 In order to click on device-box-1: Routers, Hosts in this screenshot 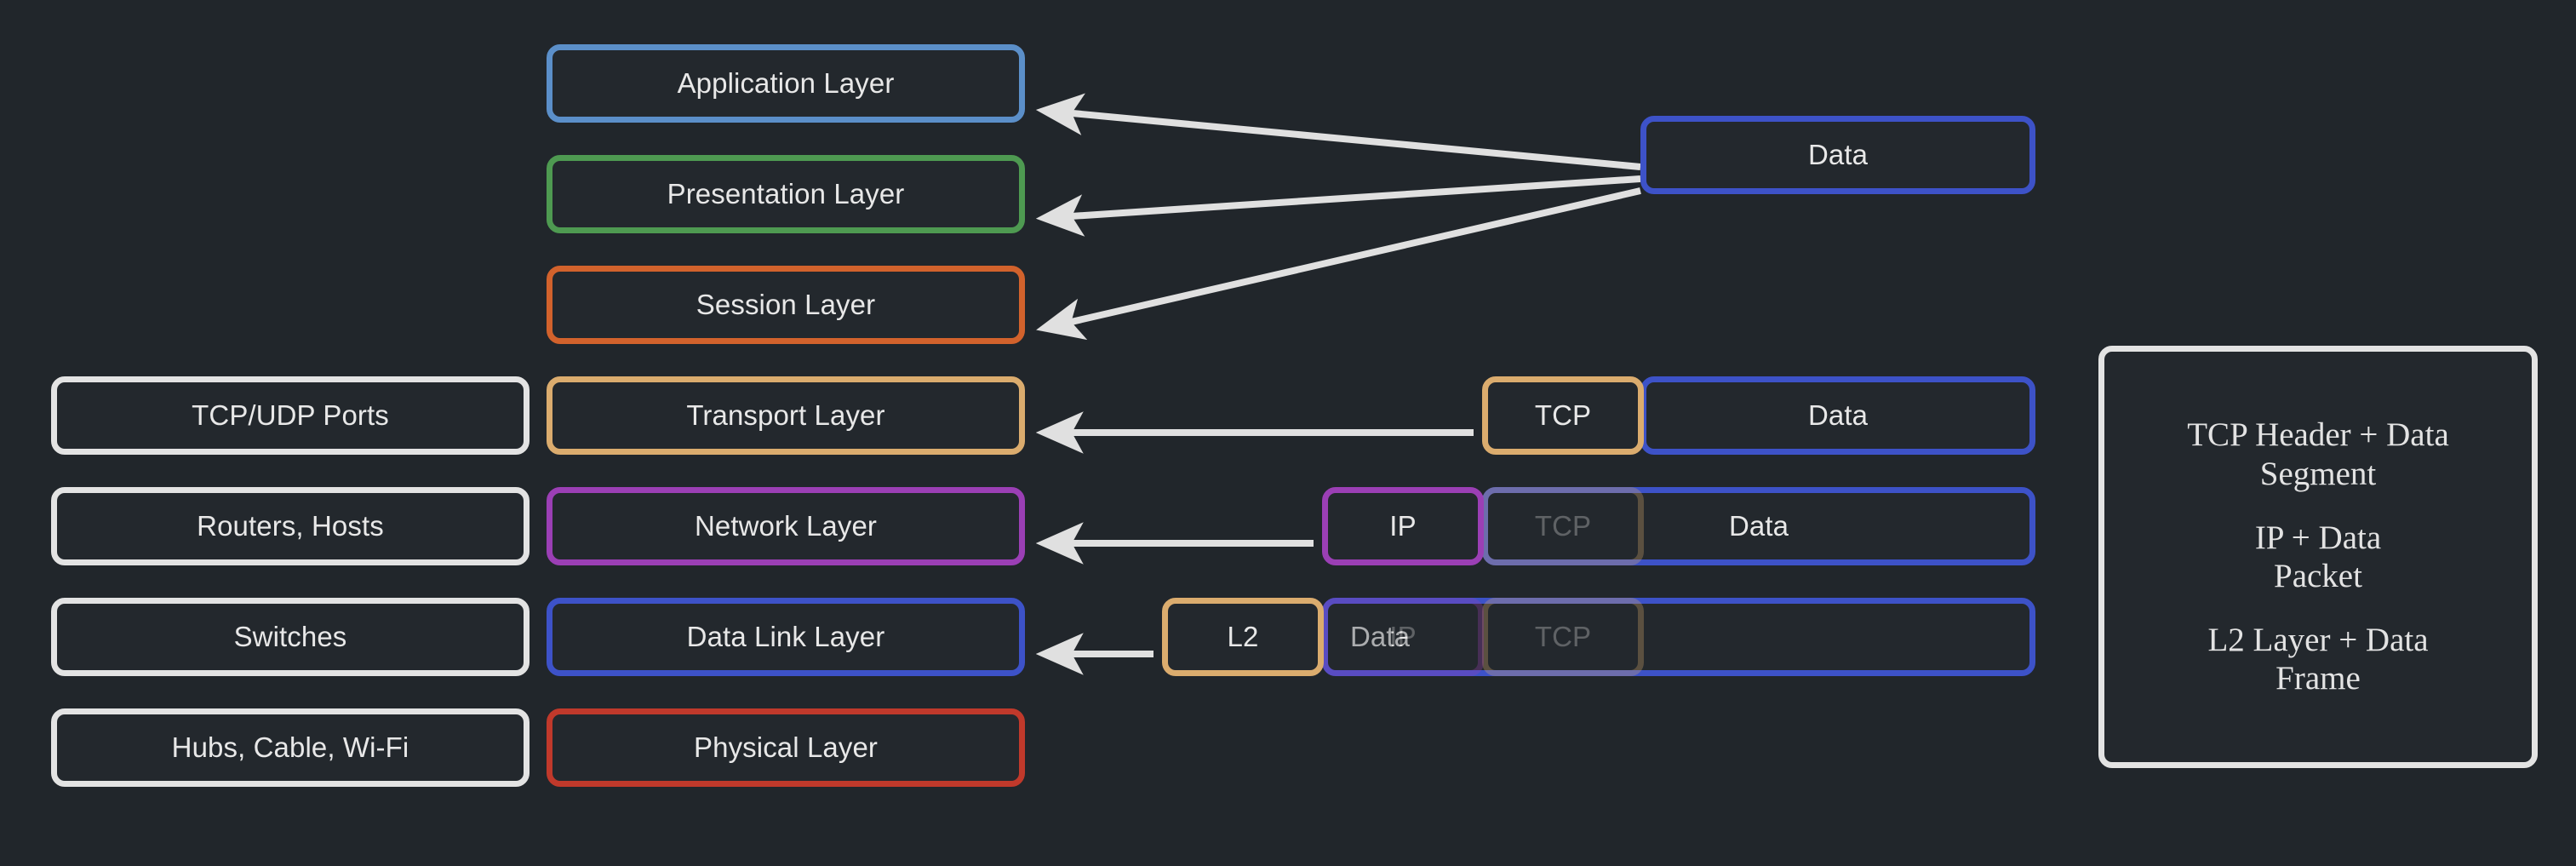, I will do `click(290, 526)`.